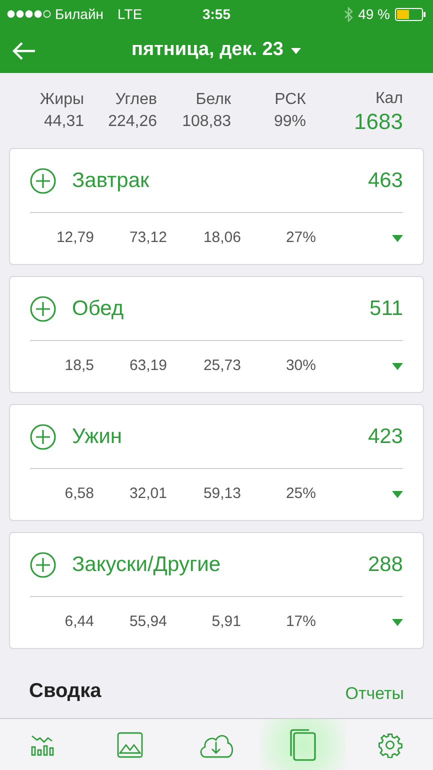  I want to click on nutrient-label: Жиры, so click(62, 100).